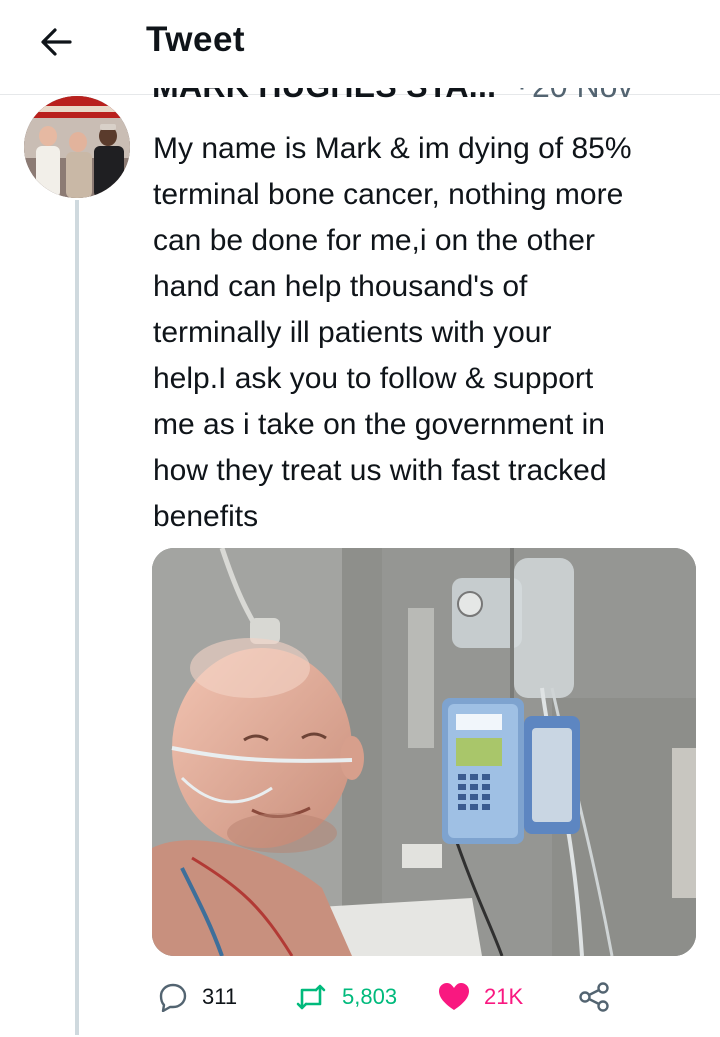  I want to click on reply-icon, so click(173, 997).